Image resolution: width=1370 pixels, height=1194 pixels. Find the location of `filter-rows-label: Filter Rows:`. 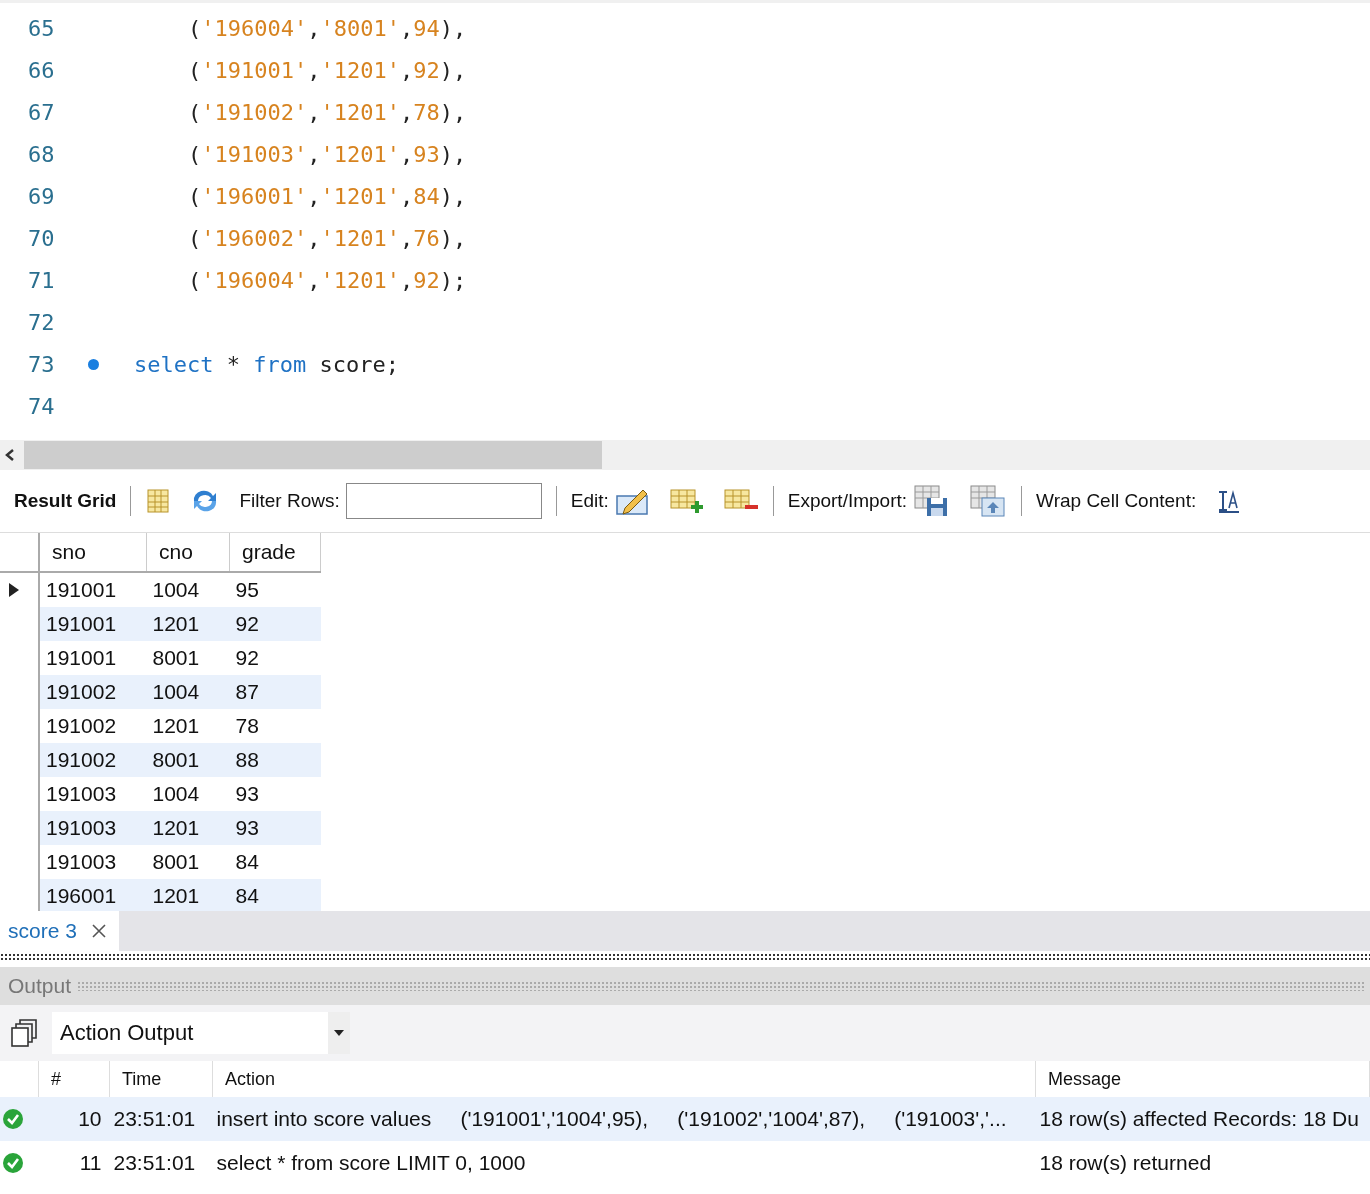

filter-rows-label: Filter Rows: is located at coordinates (289, 501).